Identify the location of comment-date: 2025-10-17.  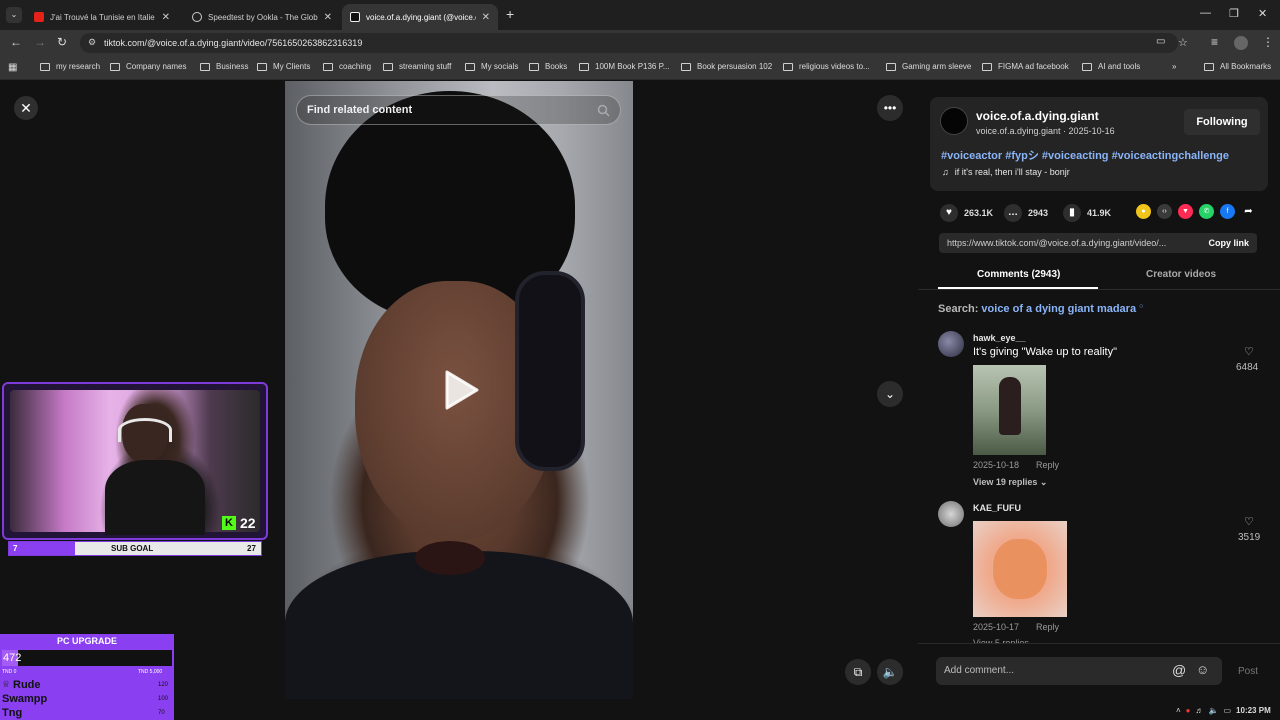
(996, 627).